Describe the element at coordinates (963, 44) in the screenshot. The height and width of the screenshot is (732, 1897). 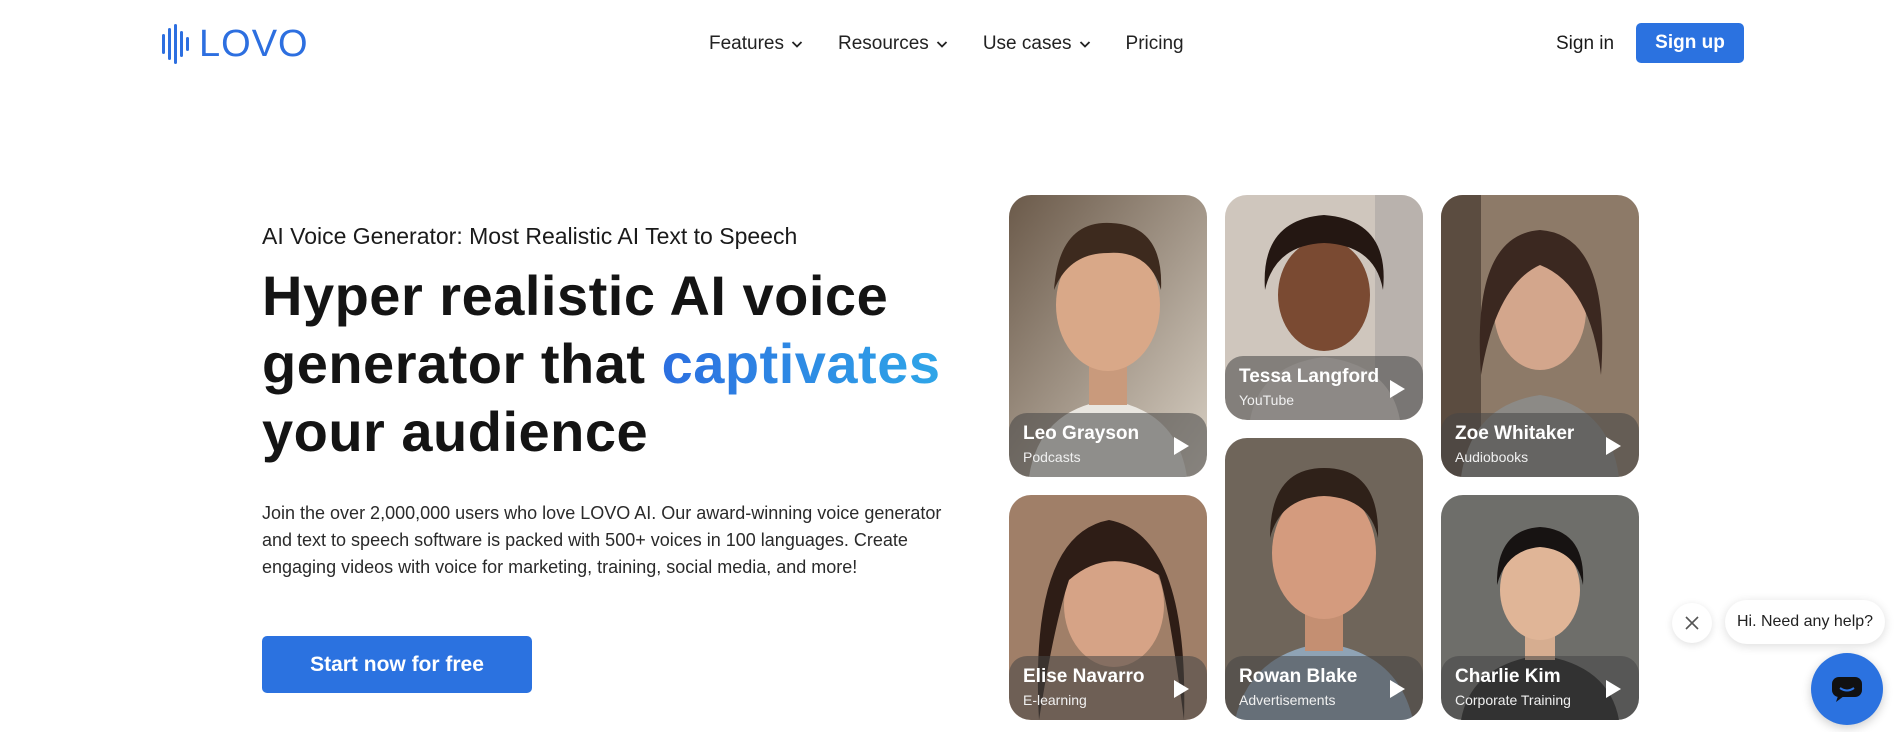
I see `main-nav: Features Resources Use cases Pricing` at that location.